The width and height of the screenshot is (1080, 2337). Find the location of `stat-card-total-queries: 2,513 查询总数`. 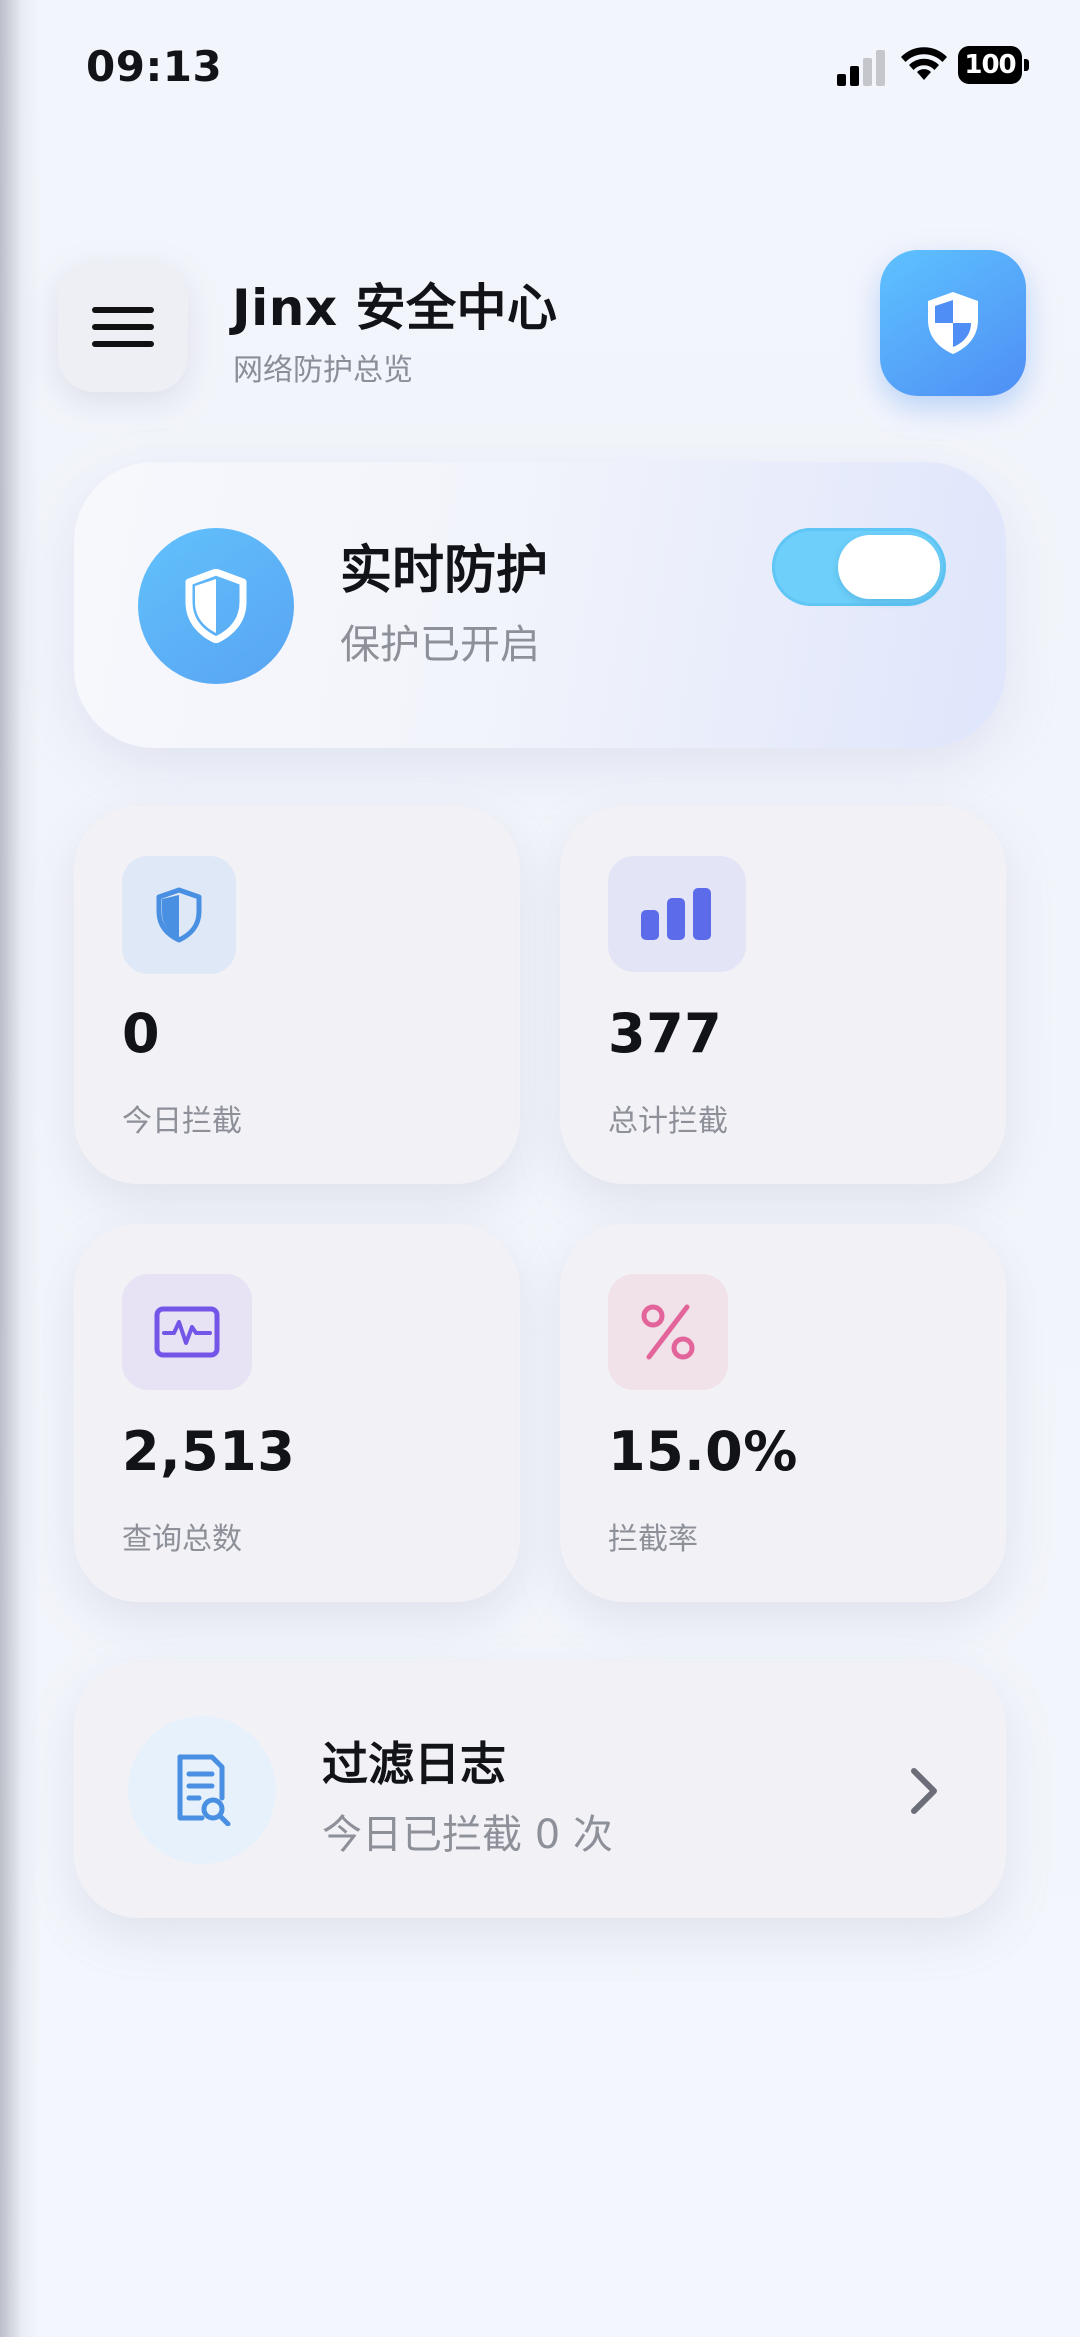

stat-card-total-queries: 2,513 查询总数 is located at coordinates (297, 1413).